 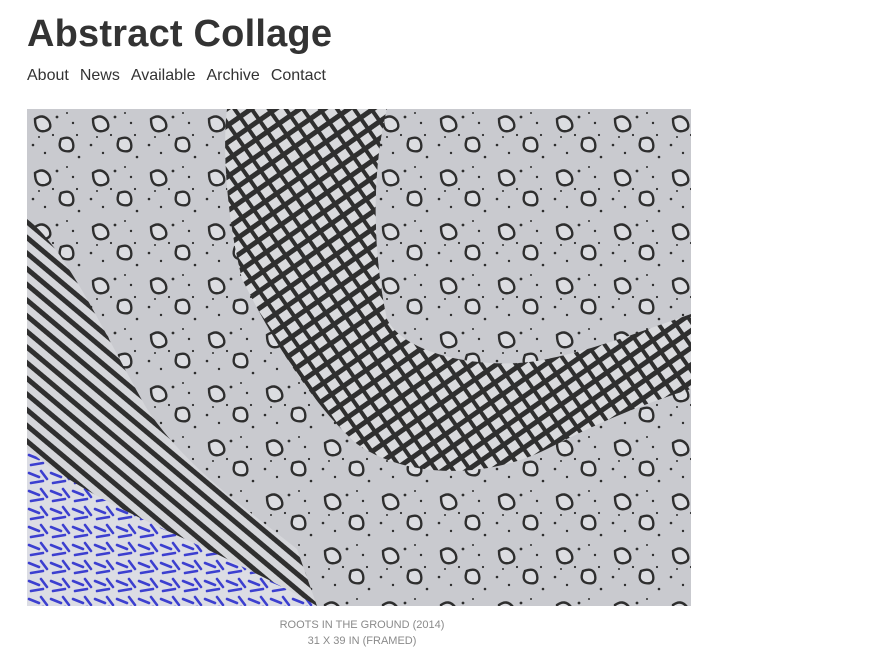 I want to click on artwork-dimensions: 31 X 39 IN (FRAMED), so click(x=362, y=641).